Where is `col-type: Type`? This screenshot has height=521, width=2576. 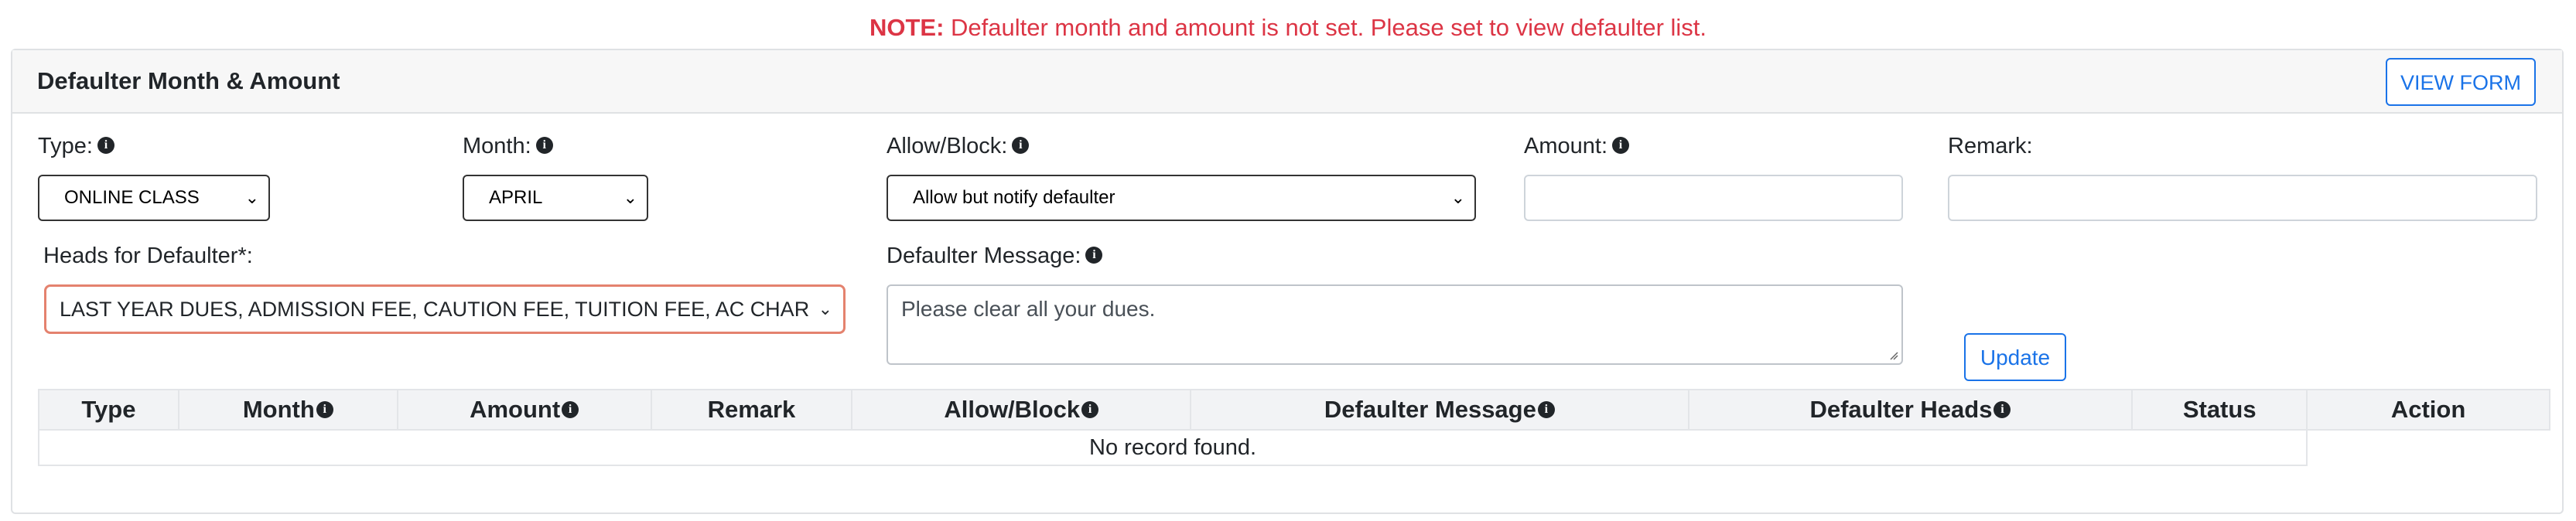 col-type: Type is located at coordinates (108, 410).